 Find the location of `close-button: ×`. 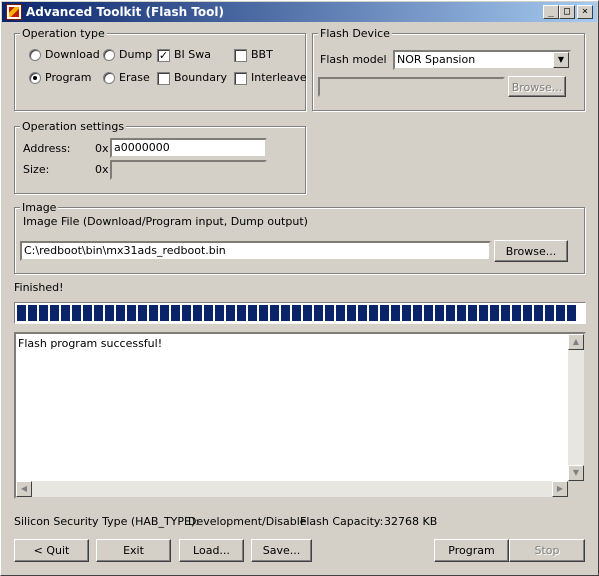

close-button: × is located at coordinates (585, 12).